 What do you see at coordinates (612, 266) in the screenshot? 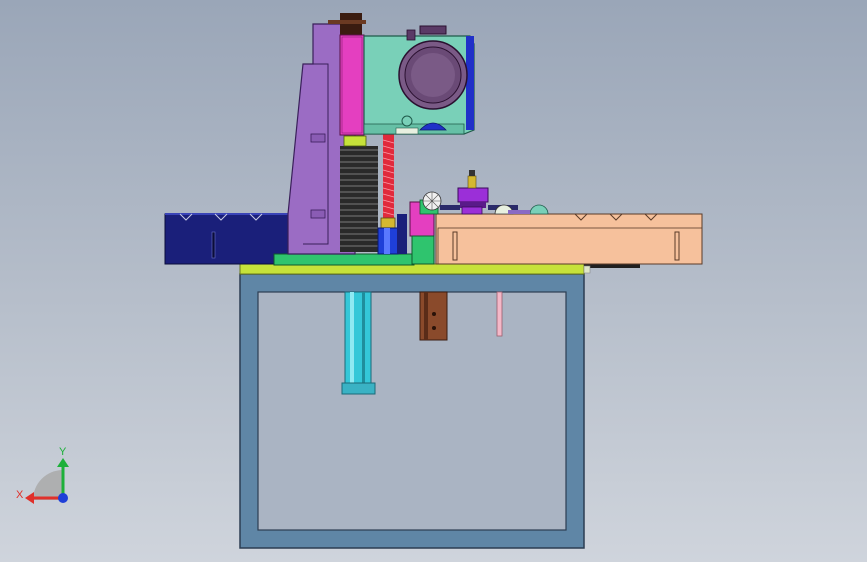
I see `table-top-edge` at bounding box center [612, 266].